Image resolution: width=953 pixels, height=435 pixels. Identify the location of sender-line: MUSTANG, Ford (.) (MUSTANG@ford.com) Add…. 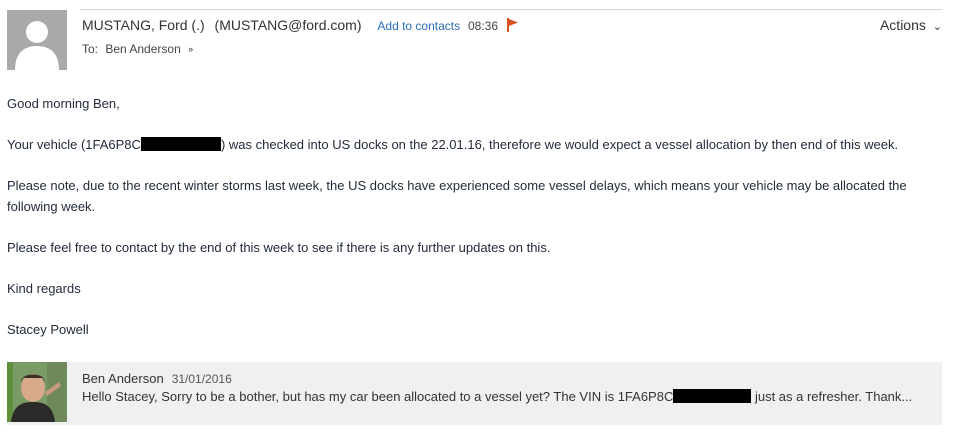
(300, 25).